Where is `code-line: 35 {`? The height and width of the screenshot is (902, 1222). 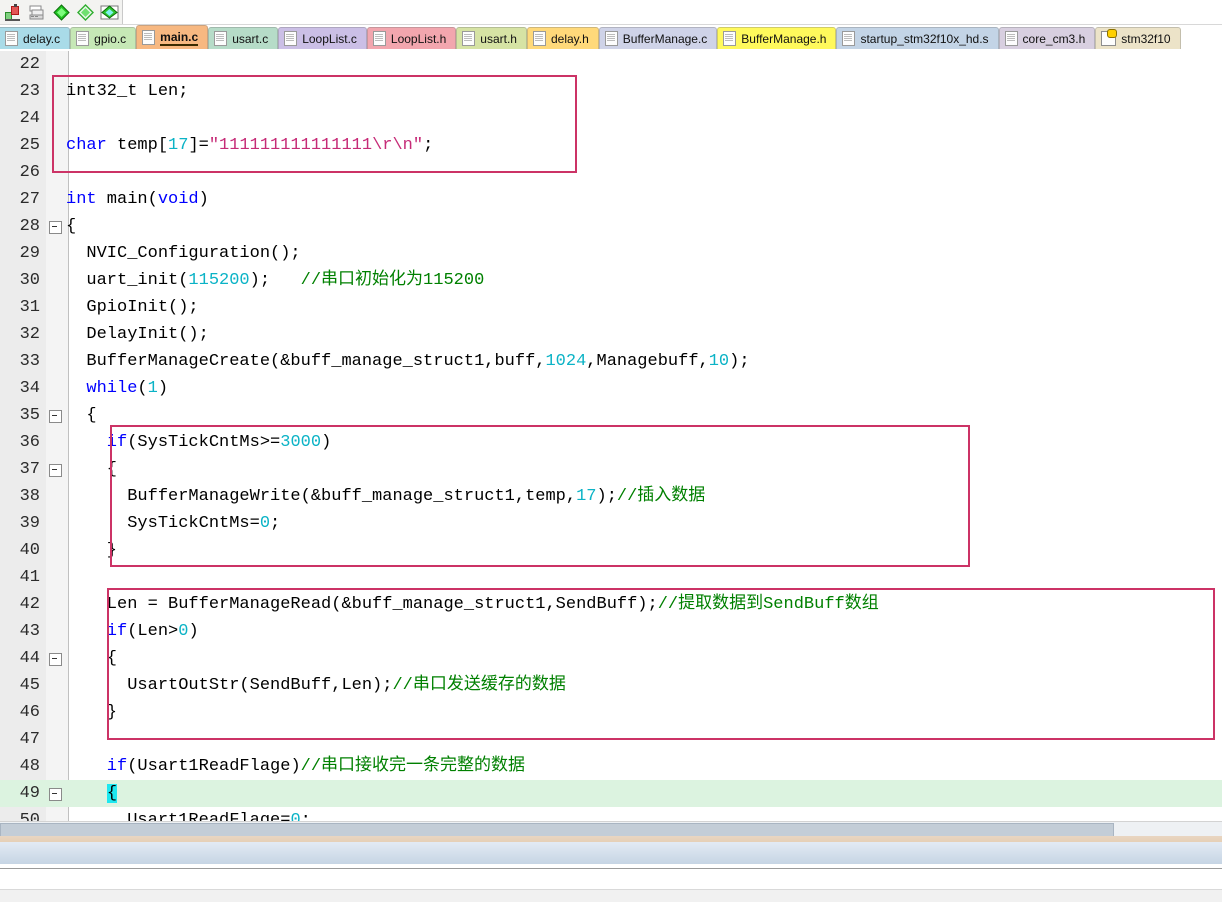
code-line: 35 { is located at coordinates (611, 415).